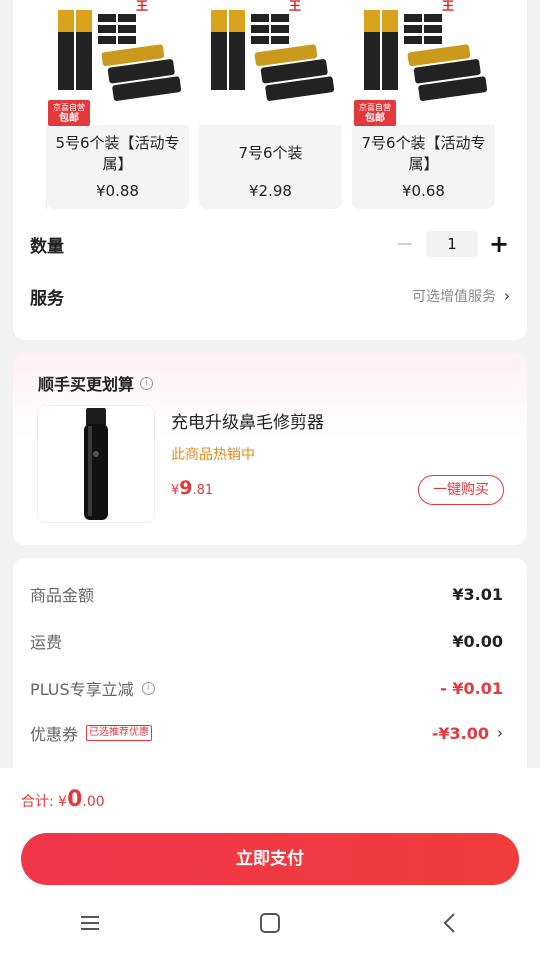 The image size is (540, 953). I want to click on coupon-value: -¥3.00, so click(460, 733).